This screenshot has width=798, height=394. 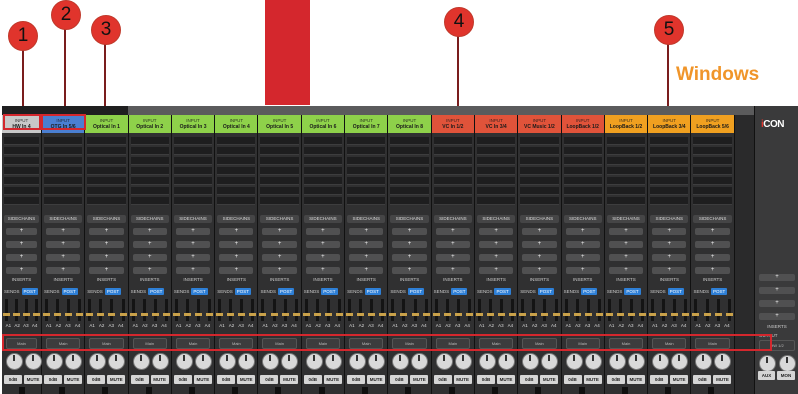 What do you see at coordinates (106, 124) in the screenshot?
I see `channel-header: INPUT Optical In 1` at bounding box center [106, 124].